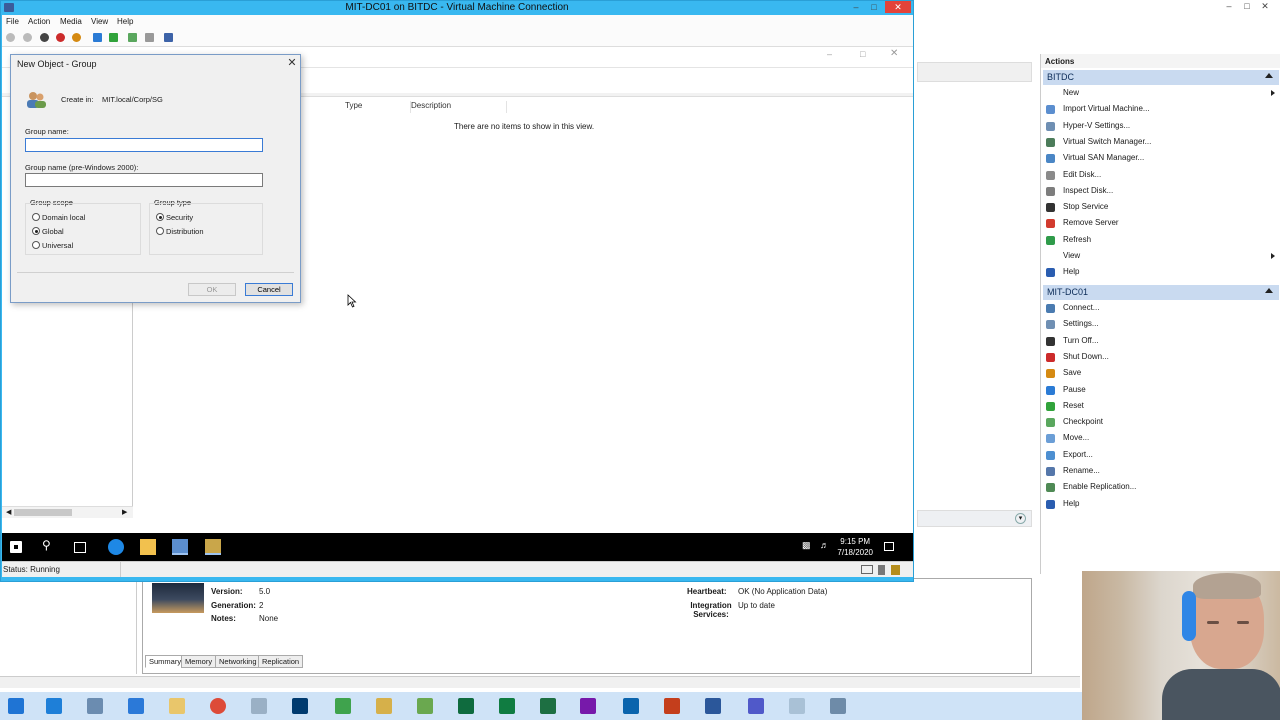 The height and width of the screenshot is (720, 1280). Describe the element at coordinates (116, 547) in the screenshot. I see `ie-icon` at that location.